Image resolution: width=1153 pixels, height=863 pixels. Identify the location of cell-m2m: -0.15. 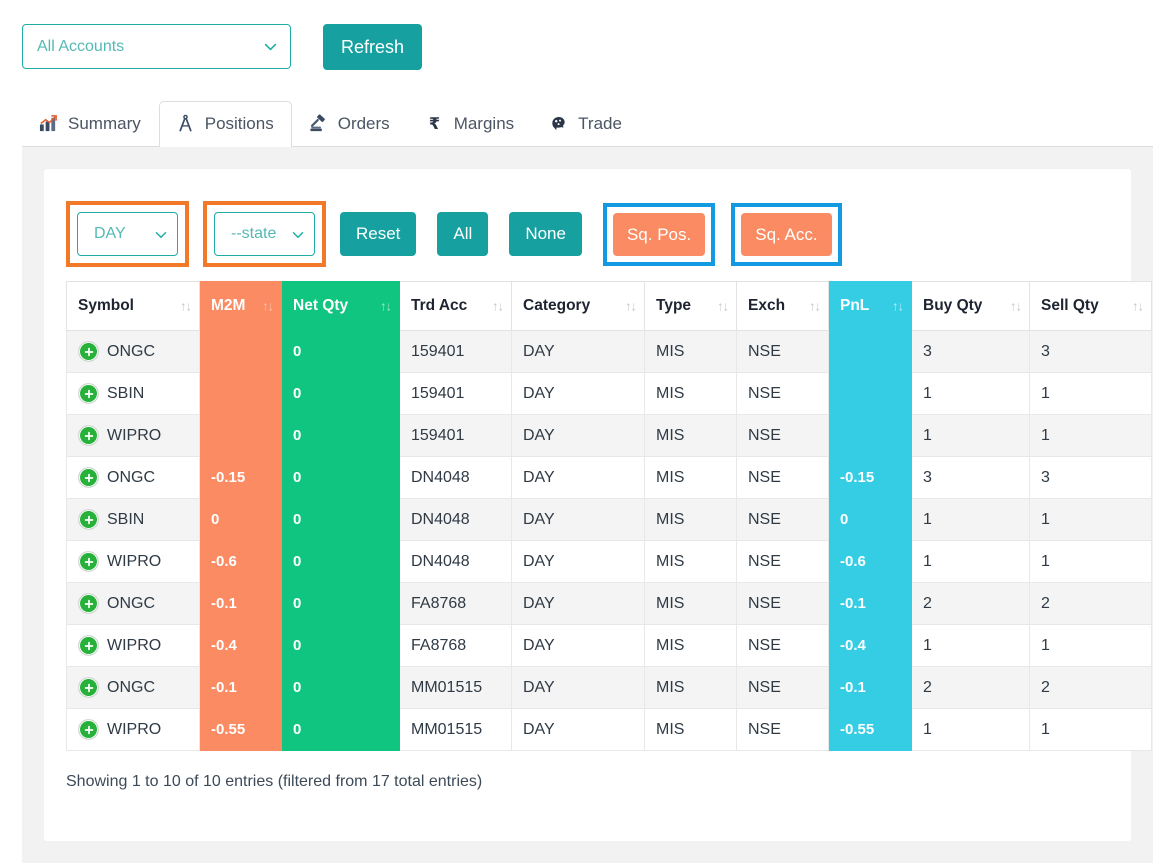
(240, 477).